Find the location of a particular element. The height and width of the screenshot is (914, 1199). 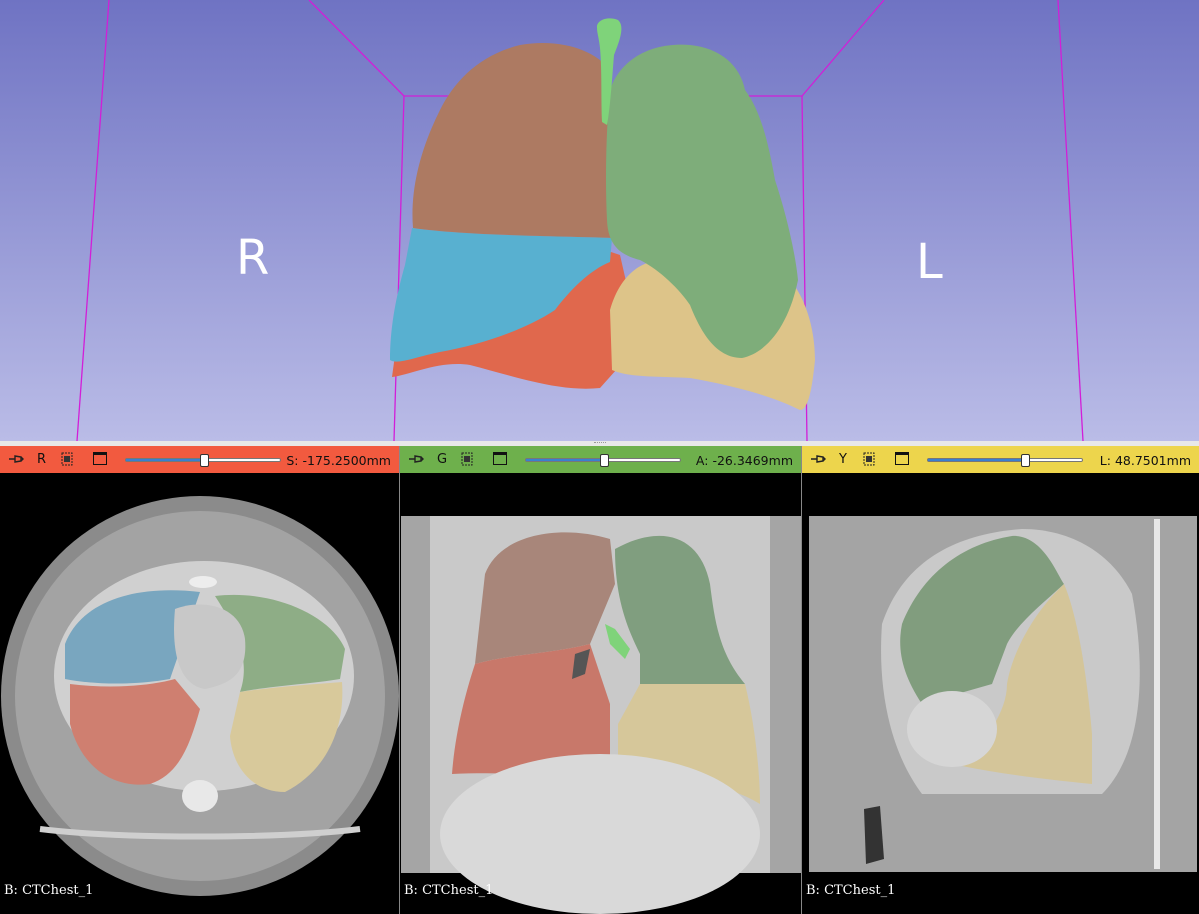

slice-offset-value: S: -175.2500mm is located at coordinates (338, 460).